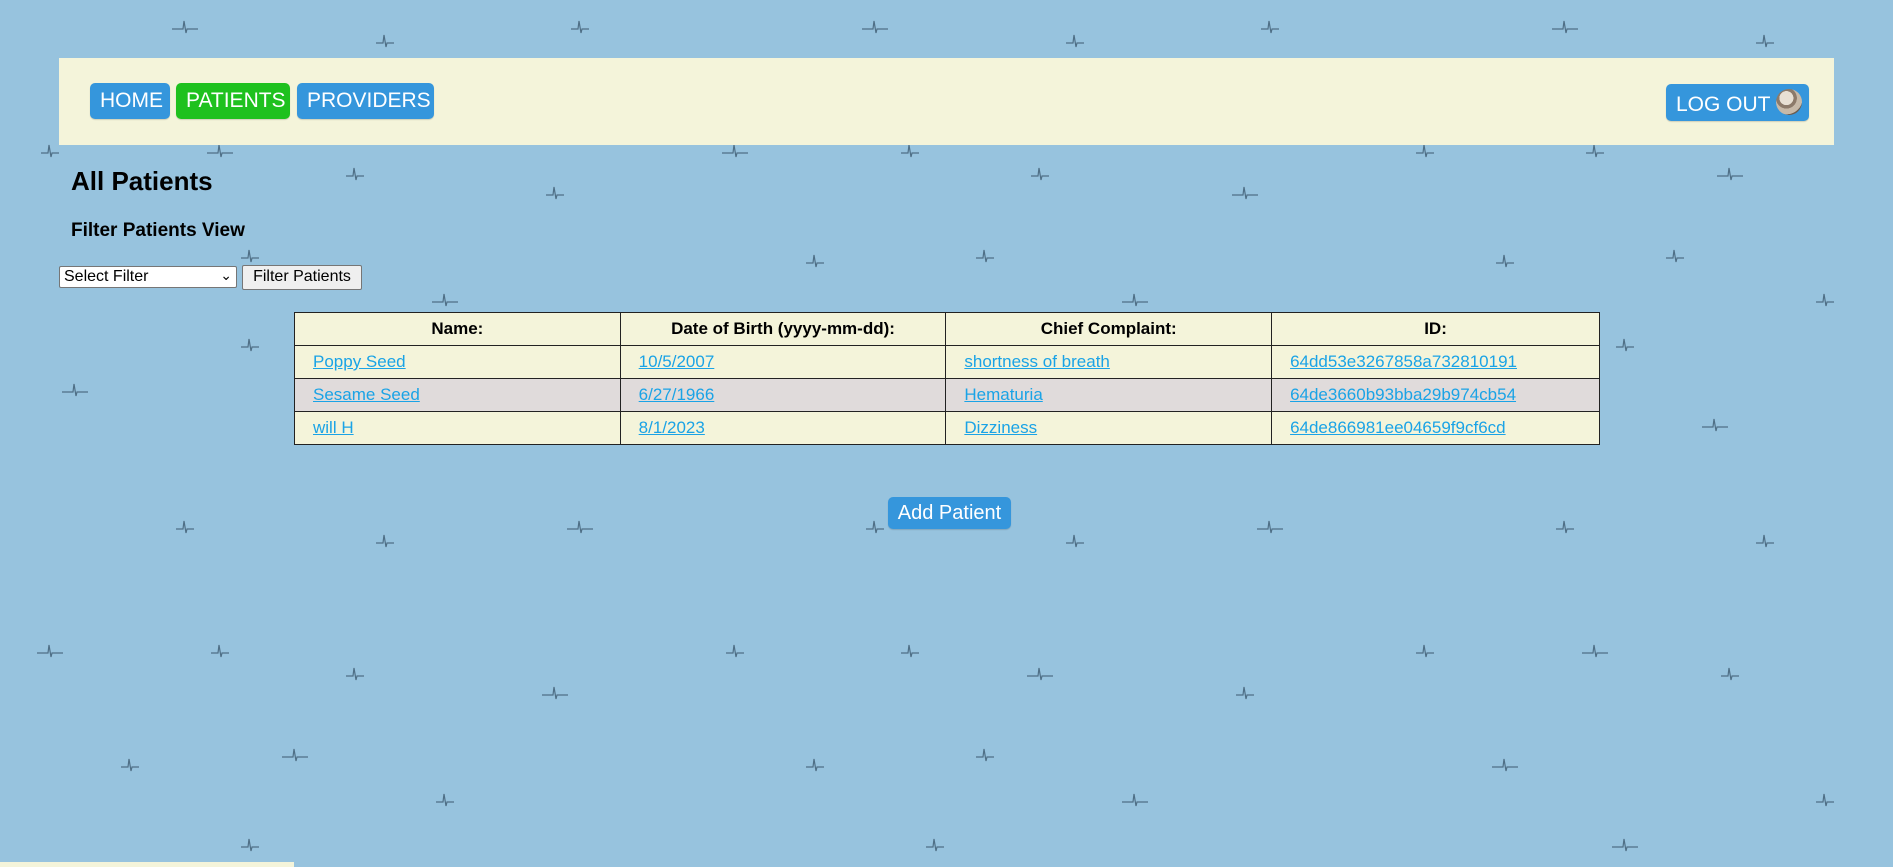  What do you see at coordinates (1109, 428) in the screenshot?
I see `cell-complaint: Dizziness` at bounding box center [1109, 428].